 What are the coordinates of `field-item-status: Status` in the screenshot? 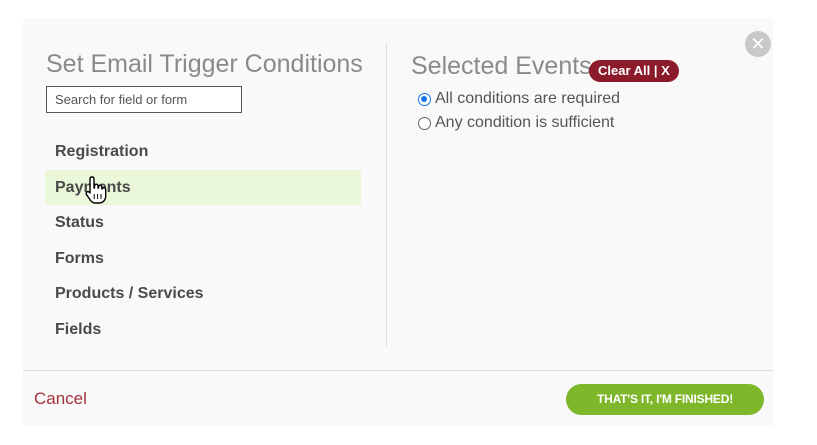 It's located at (203, 223).